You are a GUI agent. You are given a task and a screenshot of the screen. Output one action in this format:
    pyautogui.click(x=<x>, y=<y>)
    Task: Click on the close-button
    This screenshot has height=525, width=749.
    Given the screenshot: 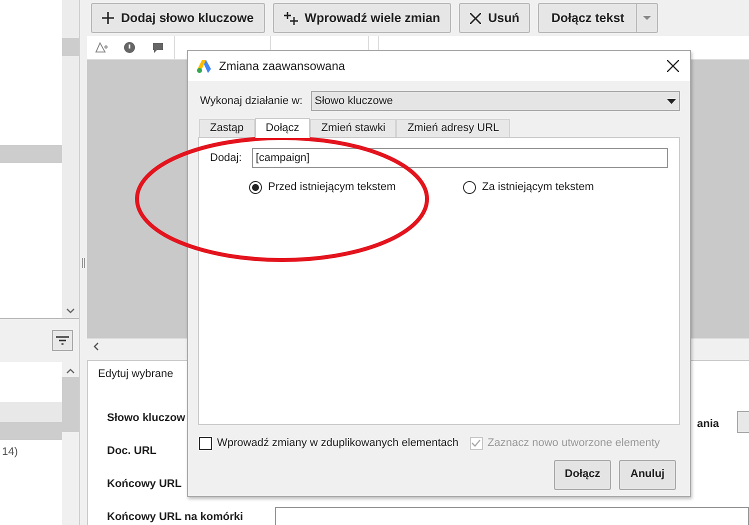 What is the action you would take?
    pyautogui.click(x=673, y=66)
    